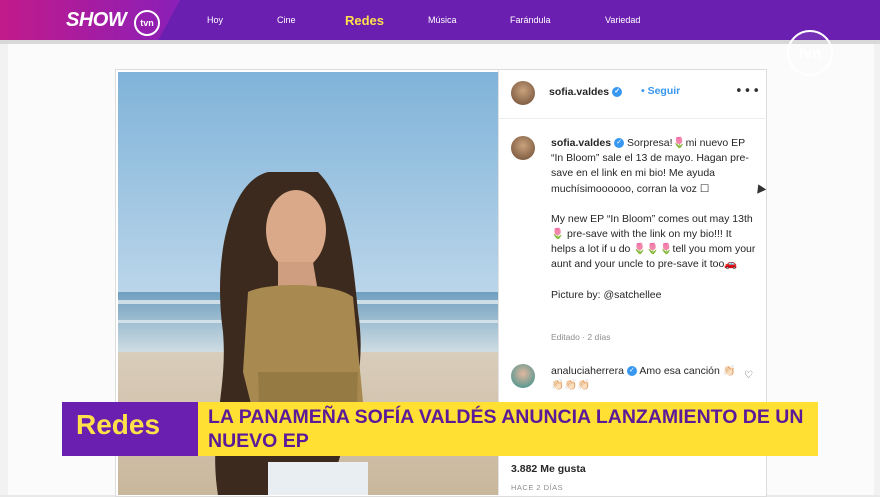 The image size is (880, 497). I want to click on caption-avatar, so click(523, 148).